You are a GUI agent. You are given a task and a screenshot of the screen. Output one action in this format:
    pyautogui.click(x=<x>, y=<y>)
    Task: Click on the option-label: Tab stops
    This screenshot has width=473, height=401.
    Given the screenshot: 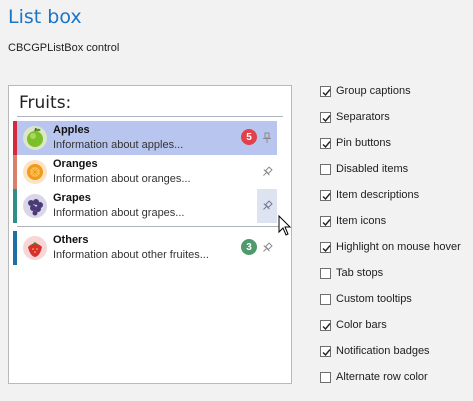 What is the action you would take?
    pyautogui.click(x=360, y=273)
    